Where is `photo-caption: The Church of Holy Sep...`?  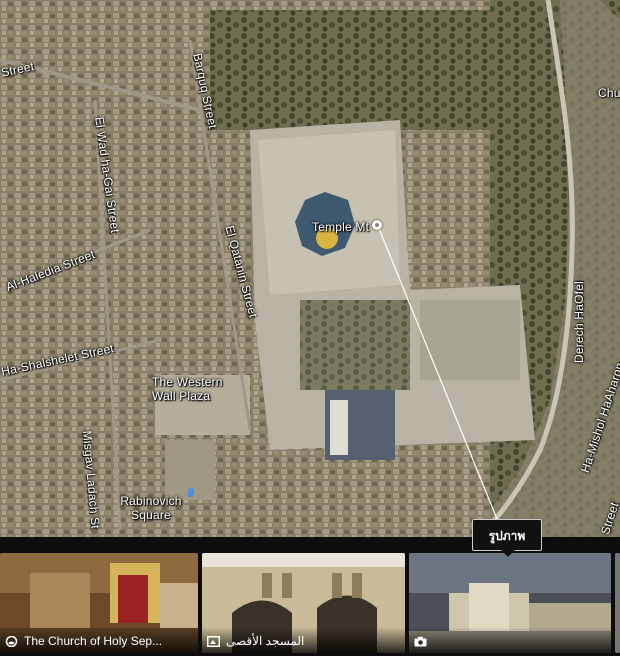 photo-caption: The Church of Holy Sep... is located at coordinates (93, 641).